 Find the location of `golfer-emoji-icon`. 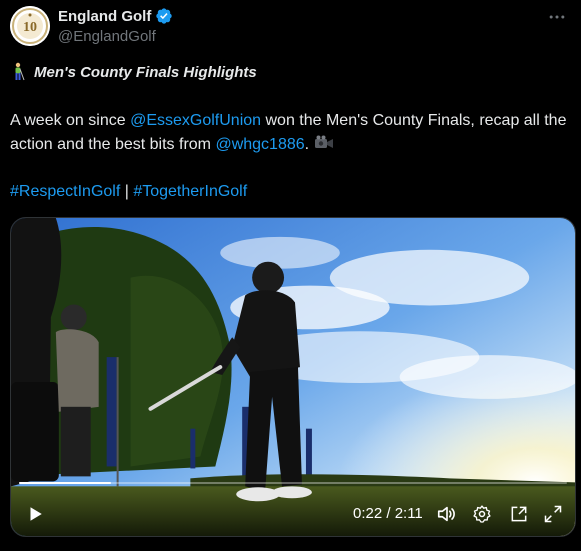

golfer-emoji-icon is located at coordinates (20, 71).